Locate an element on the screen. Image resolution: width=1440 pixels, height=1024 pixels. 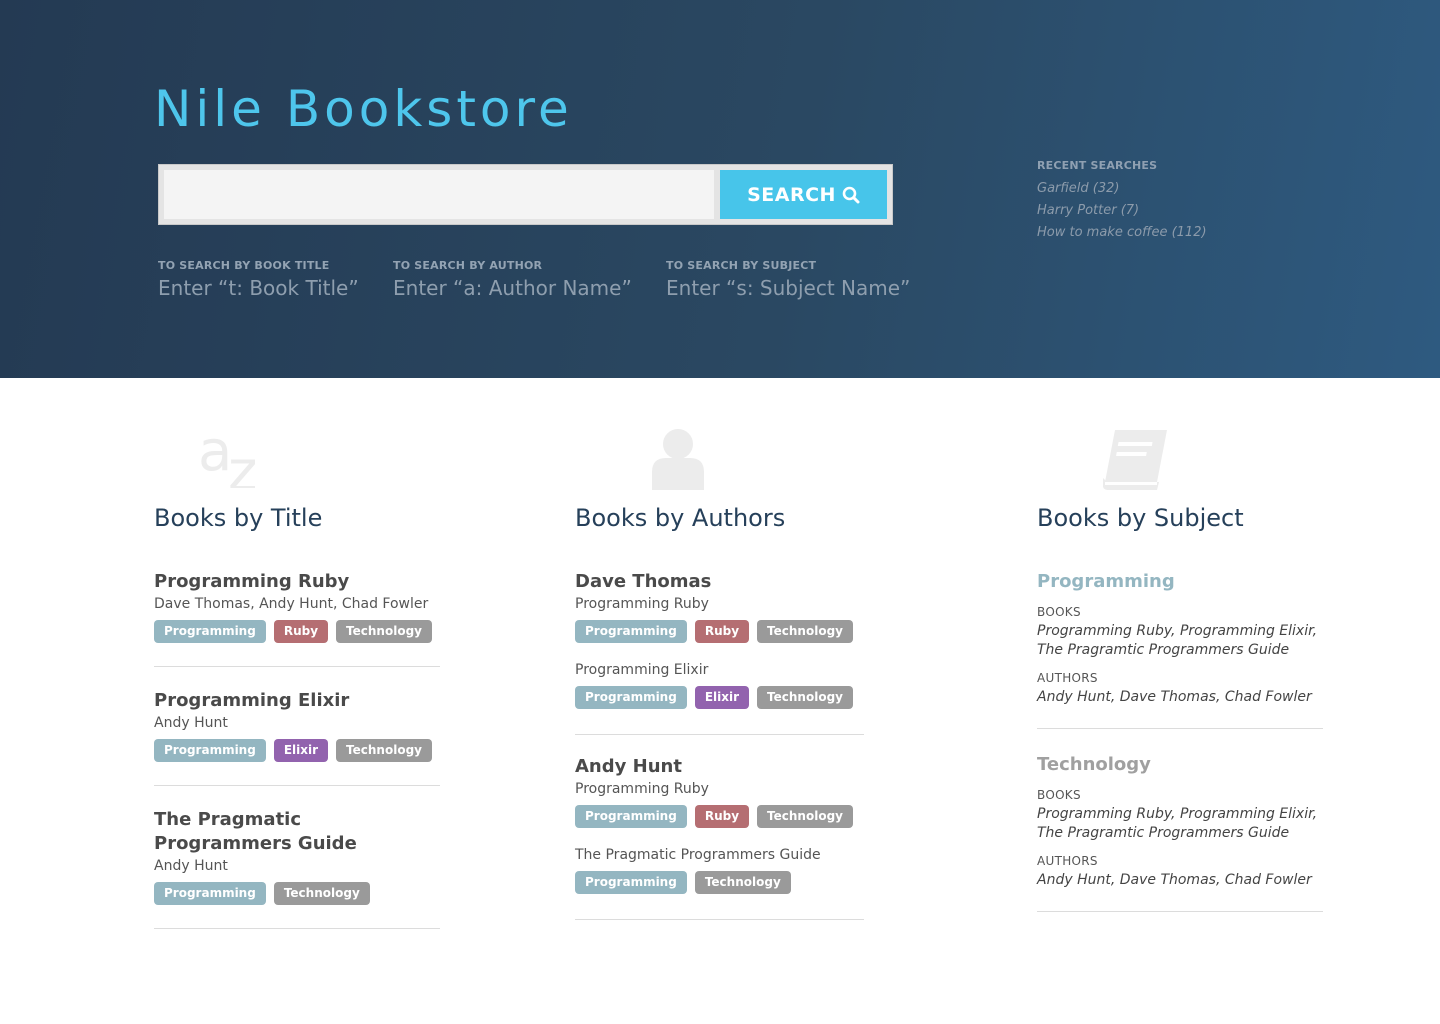
book-icon is located at coordinates (1135, 461).